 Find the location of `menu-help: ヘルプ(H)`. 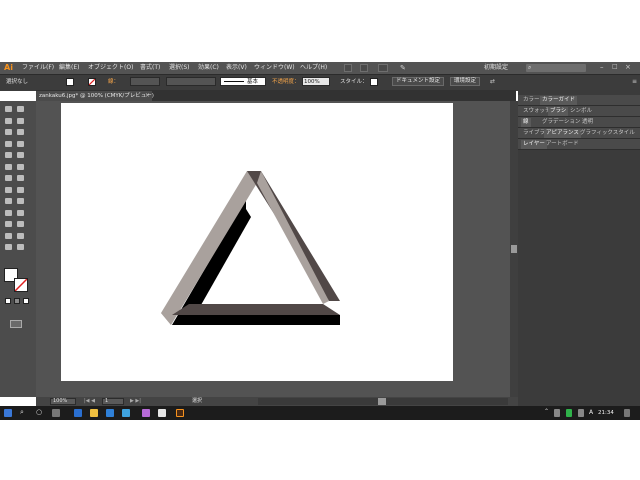

menu-help: ヘルプ(H) is located at coordinates (313, 68).